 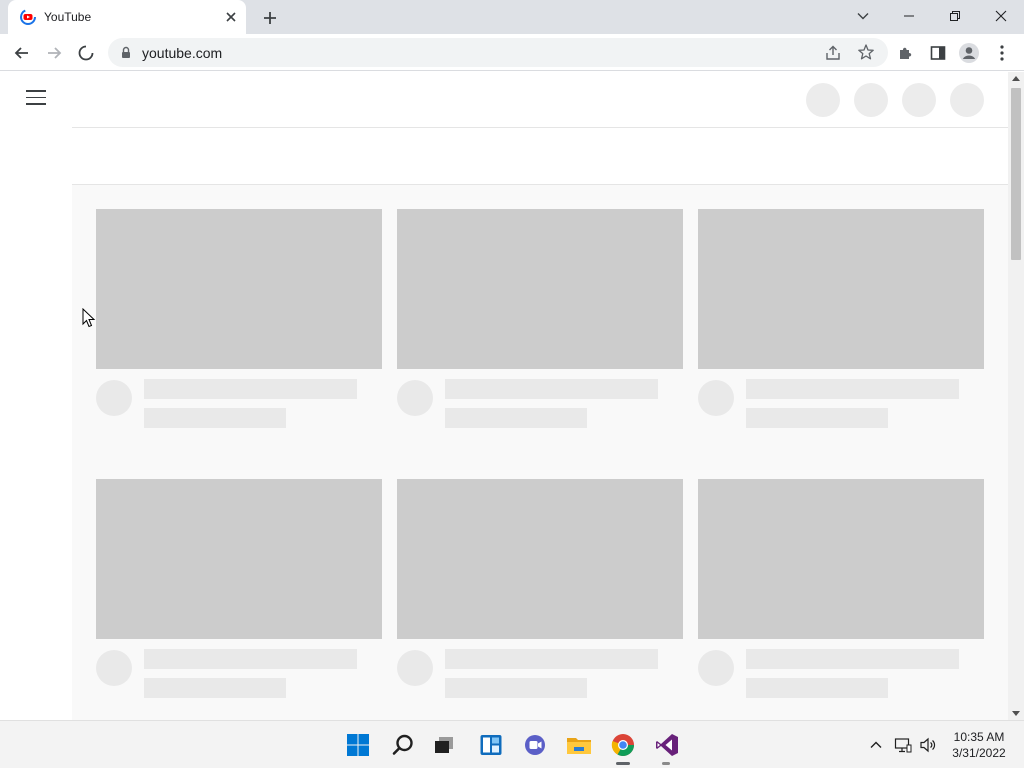 I want to click on chevron-down-icon, so click(x=863, y=16).